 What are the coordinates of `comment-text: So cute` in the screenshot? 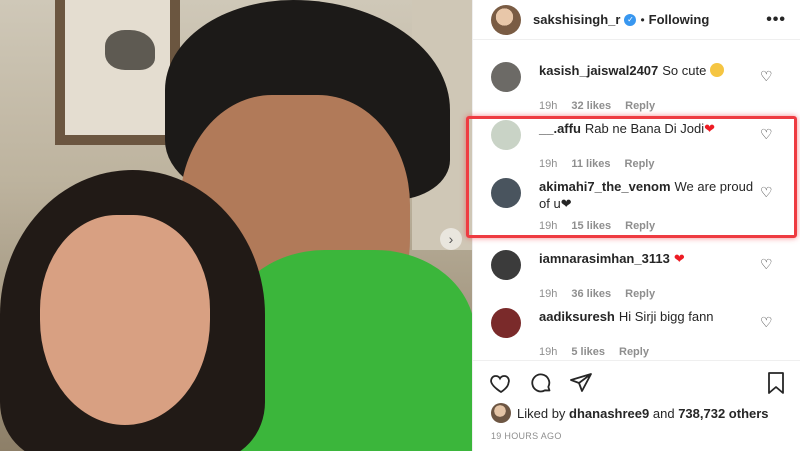 It's located at (684, 70).